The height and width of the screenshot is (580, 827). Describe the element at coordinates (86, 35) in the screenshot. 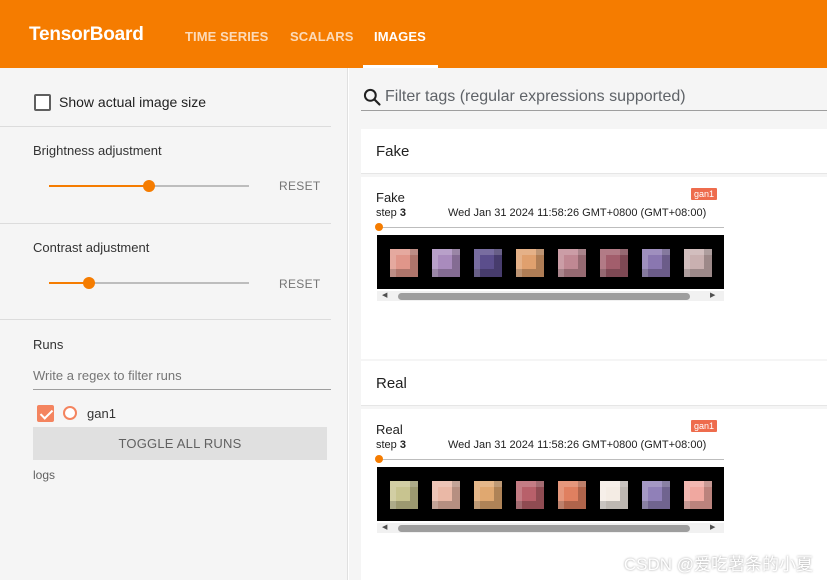

I see `brand-logo: TensorBoard` at that location.